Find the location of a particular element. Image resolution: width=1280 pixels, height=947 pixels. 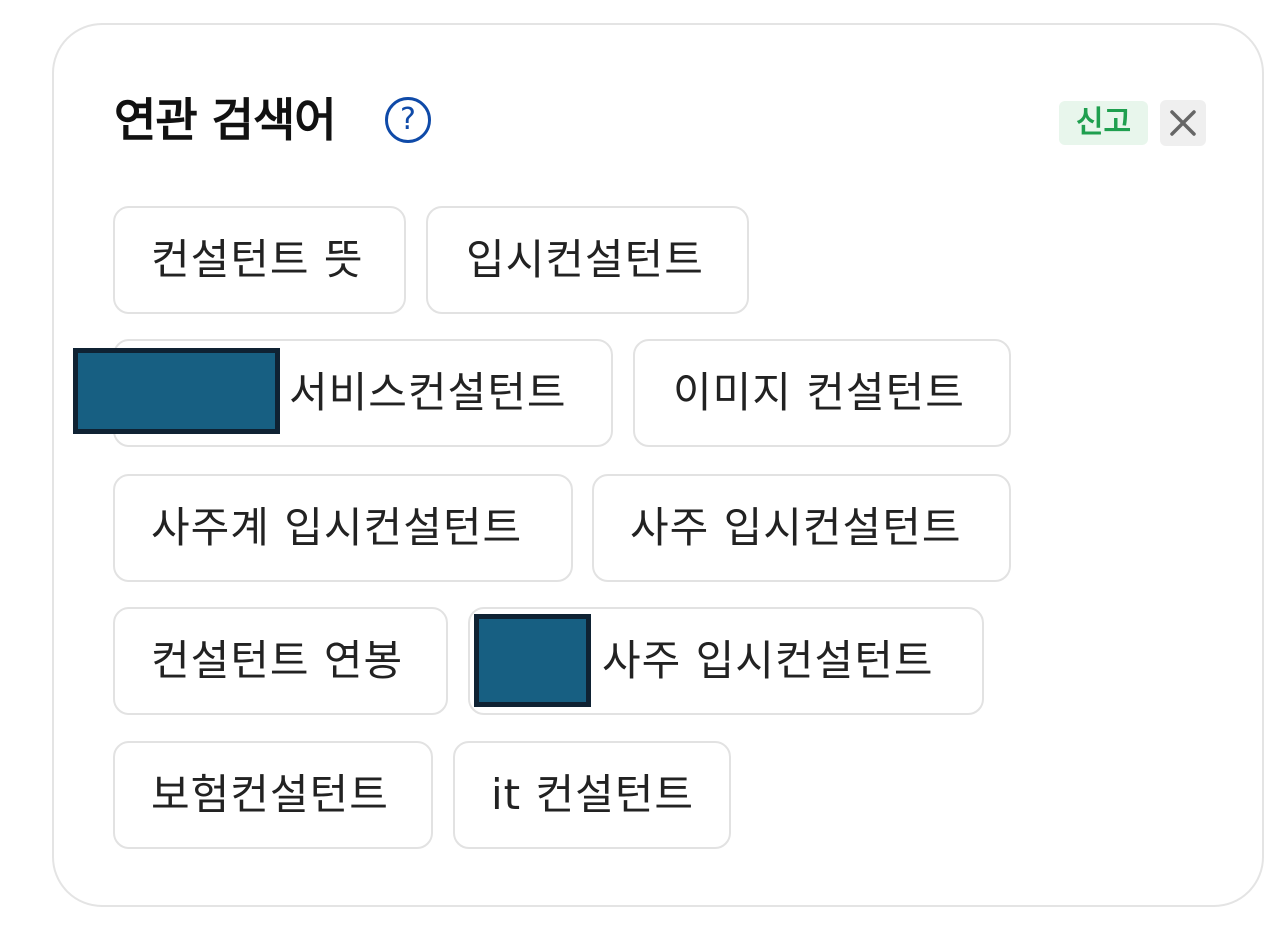

keyword-chip-consultant-meaning: 컨설턴트 뜻 is located at coordinates (259, 260).